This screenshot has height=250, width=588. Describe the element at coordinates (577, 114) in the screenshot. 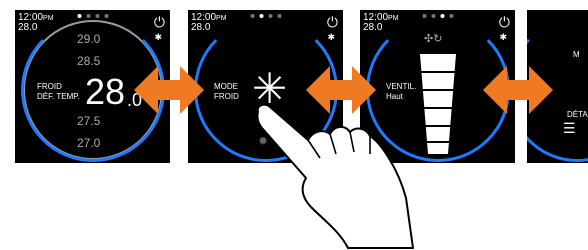

I see `details-label-2: DÉTA` at that location.